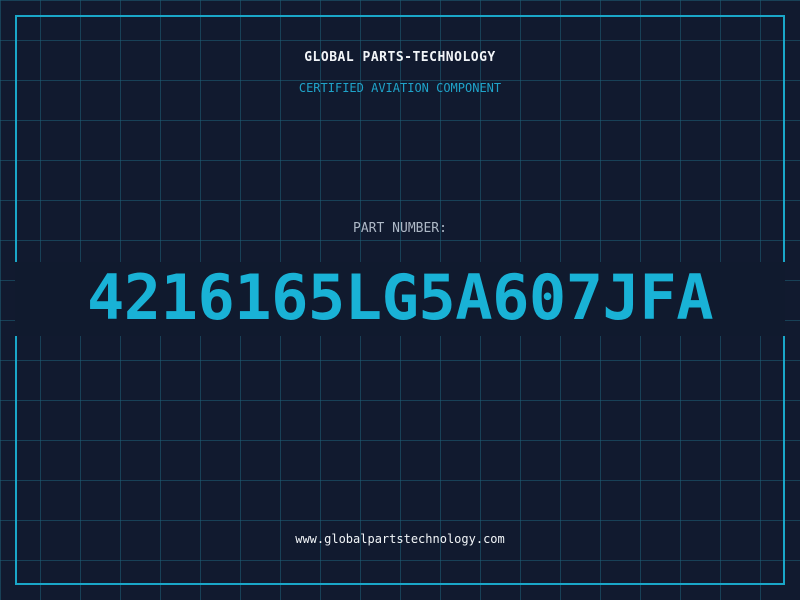  Describe the element at coordinates (400, 539) in the screenshot. I see `website-url: www.globalpartstechnology.com` at that location.